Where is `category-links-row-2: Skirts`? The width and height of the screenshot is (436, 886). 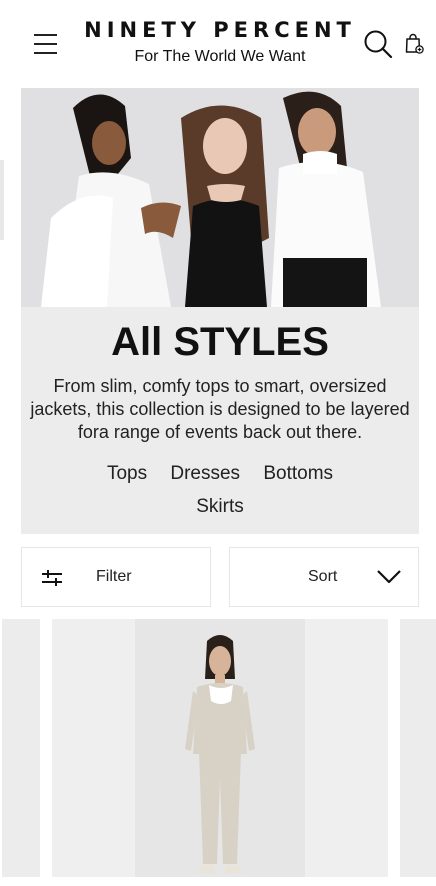 category-links-row-2: Skirts is located at coordinates (220, 507).